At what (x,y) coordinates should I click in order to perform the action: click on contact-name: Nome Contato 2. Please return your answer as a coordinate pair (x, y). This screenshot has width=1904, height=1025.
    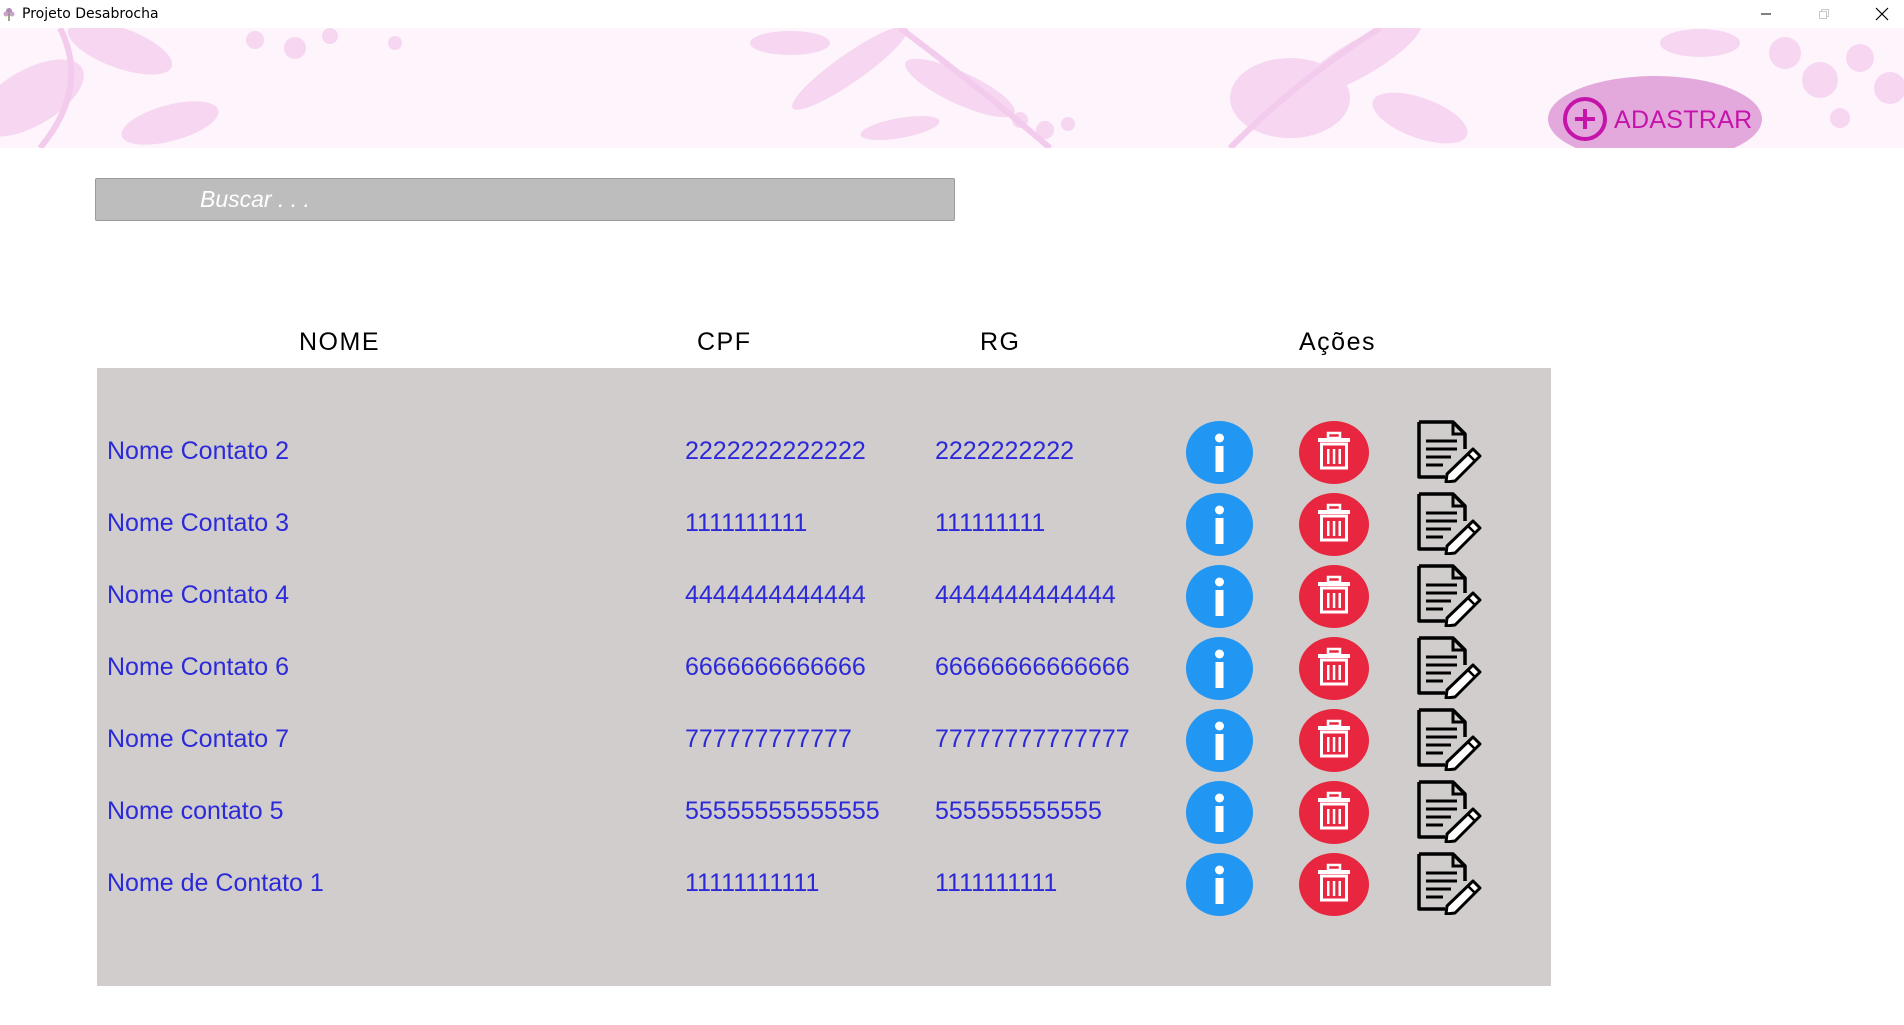
    Looking at the image, I should click on (198, 451).